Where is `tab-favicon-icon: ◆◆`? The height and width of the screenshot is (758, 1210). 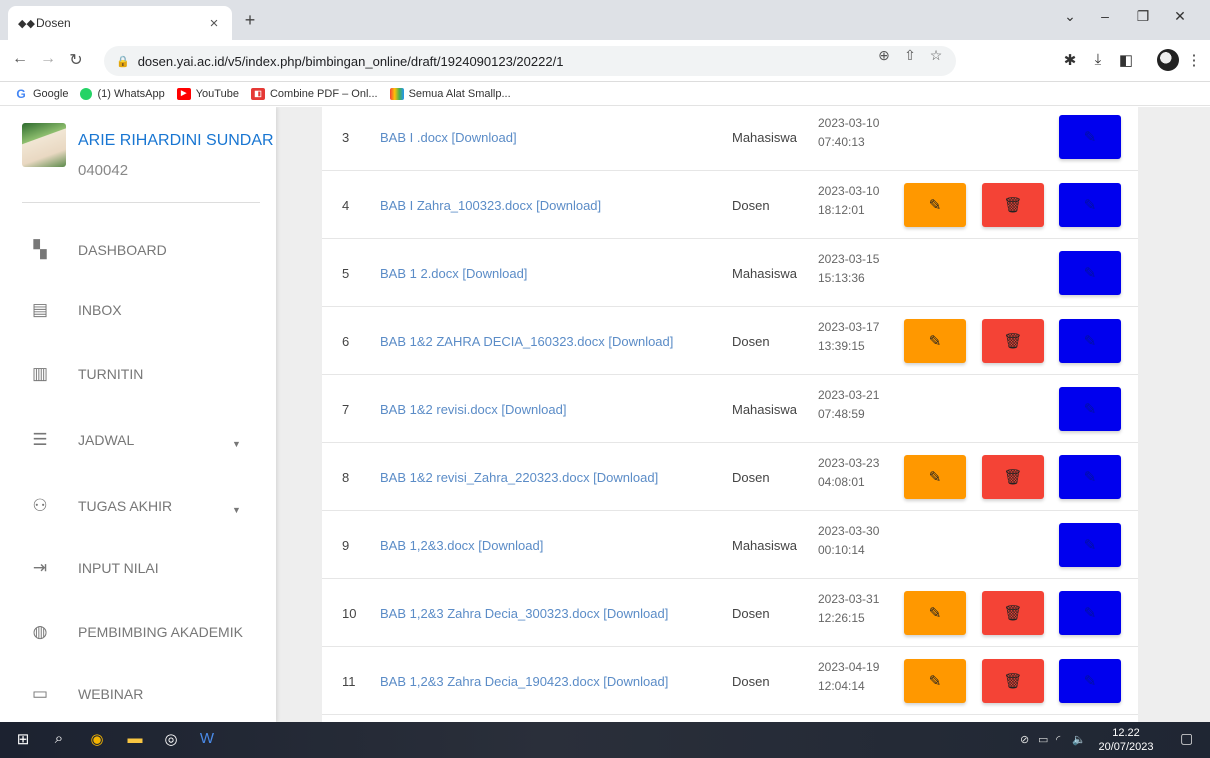 tab-favicon-icon: ◆◆ is located at coordinates (26, 23).